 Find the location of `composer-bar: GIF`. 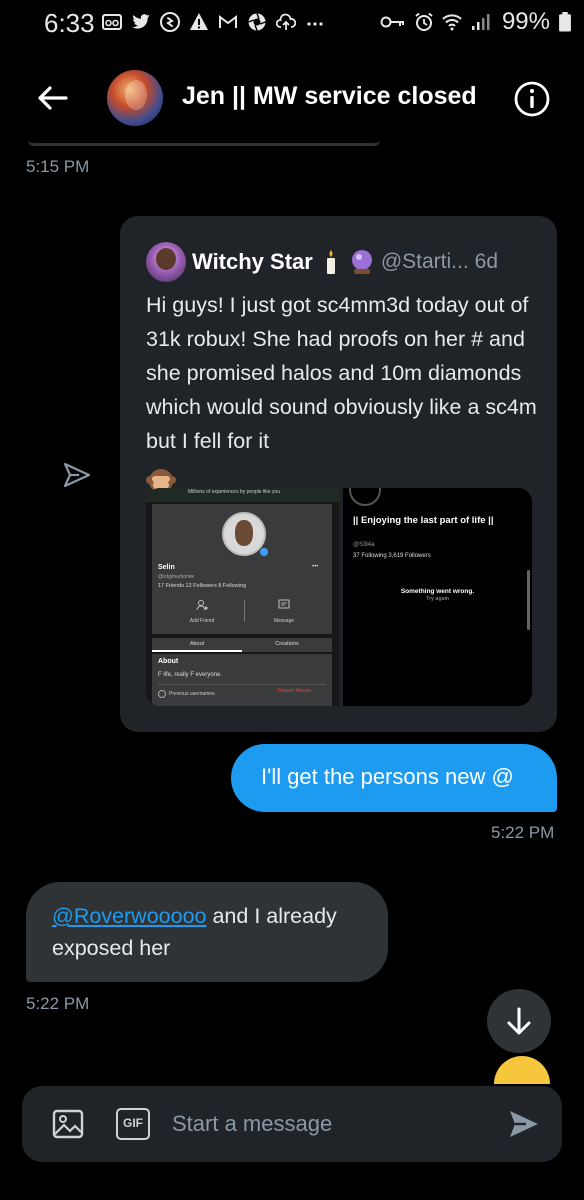

composer-bar: GIF is located at coordinates (292, 1142).